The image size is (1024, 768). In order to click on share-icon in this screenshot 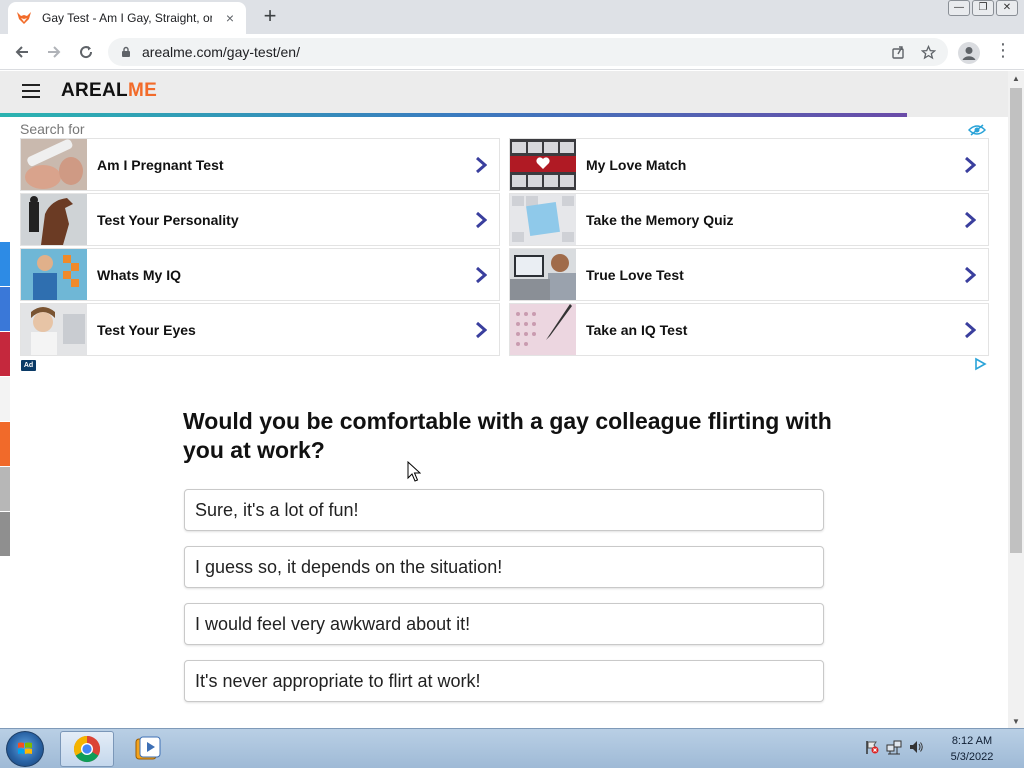, I will do `click(898, 52)`.